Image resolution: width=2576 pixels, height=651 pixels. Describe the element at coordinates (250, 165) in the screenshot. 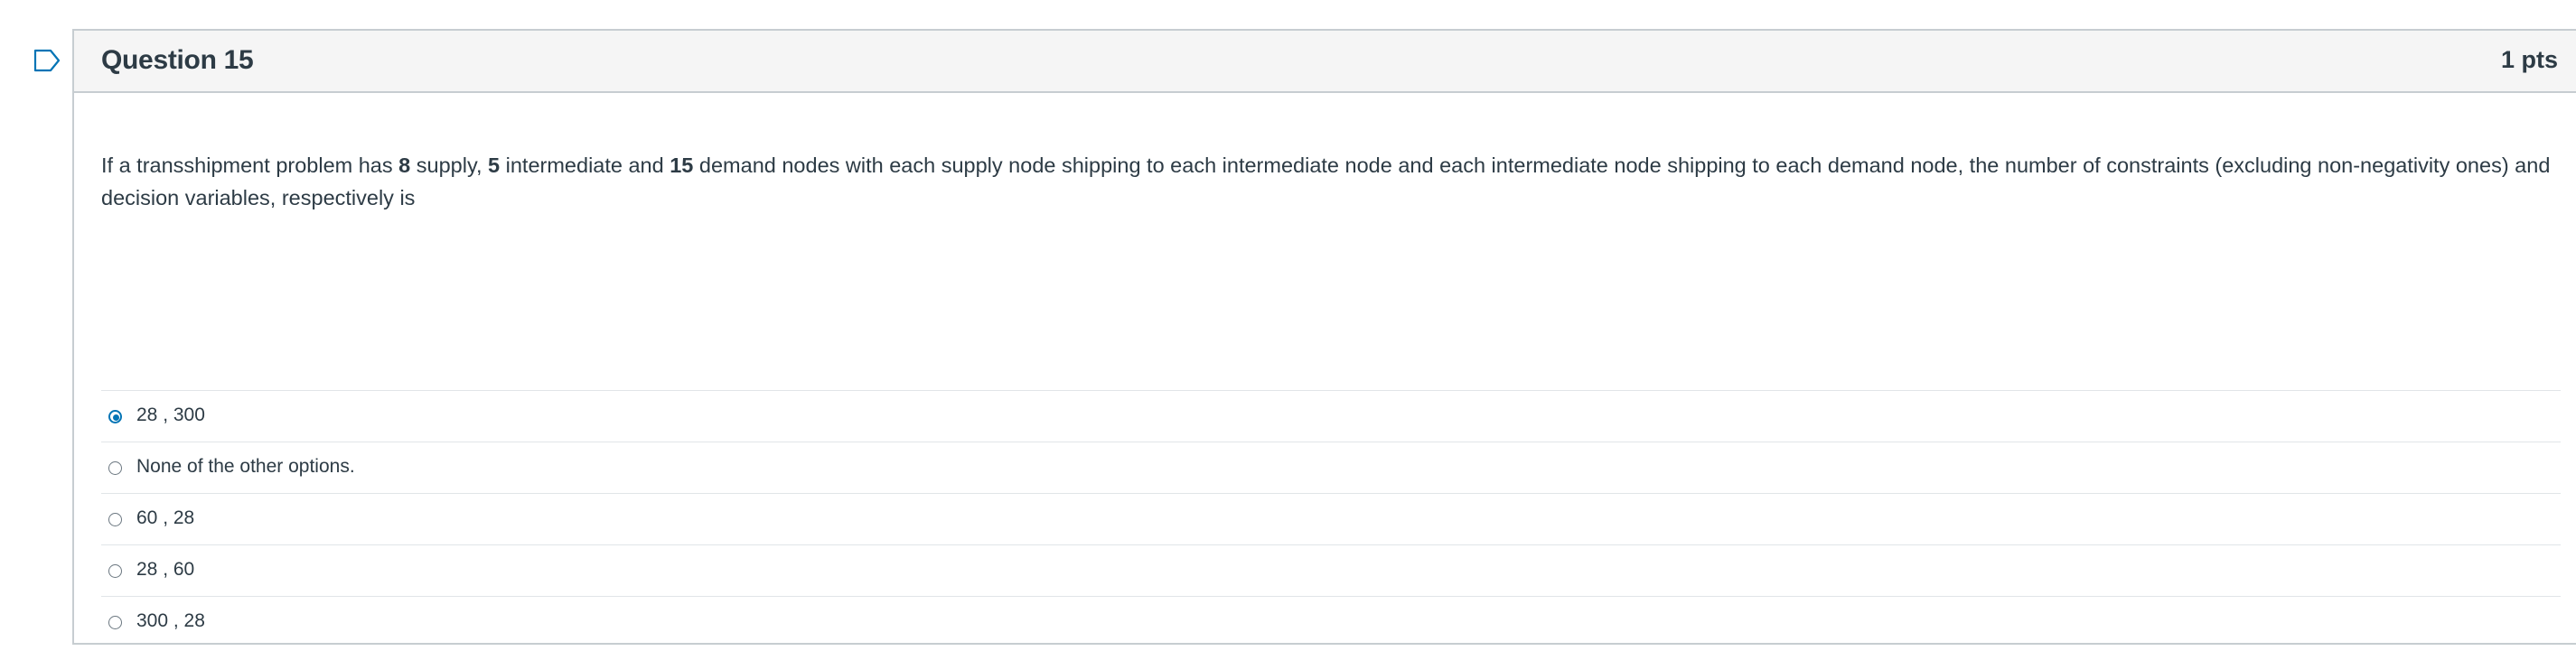

I see `question-text-part: If a transshipment problem has` at that location.